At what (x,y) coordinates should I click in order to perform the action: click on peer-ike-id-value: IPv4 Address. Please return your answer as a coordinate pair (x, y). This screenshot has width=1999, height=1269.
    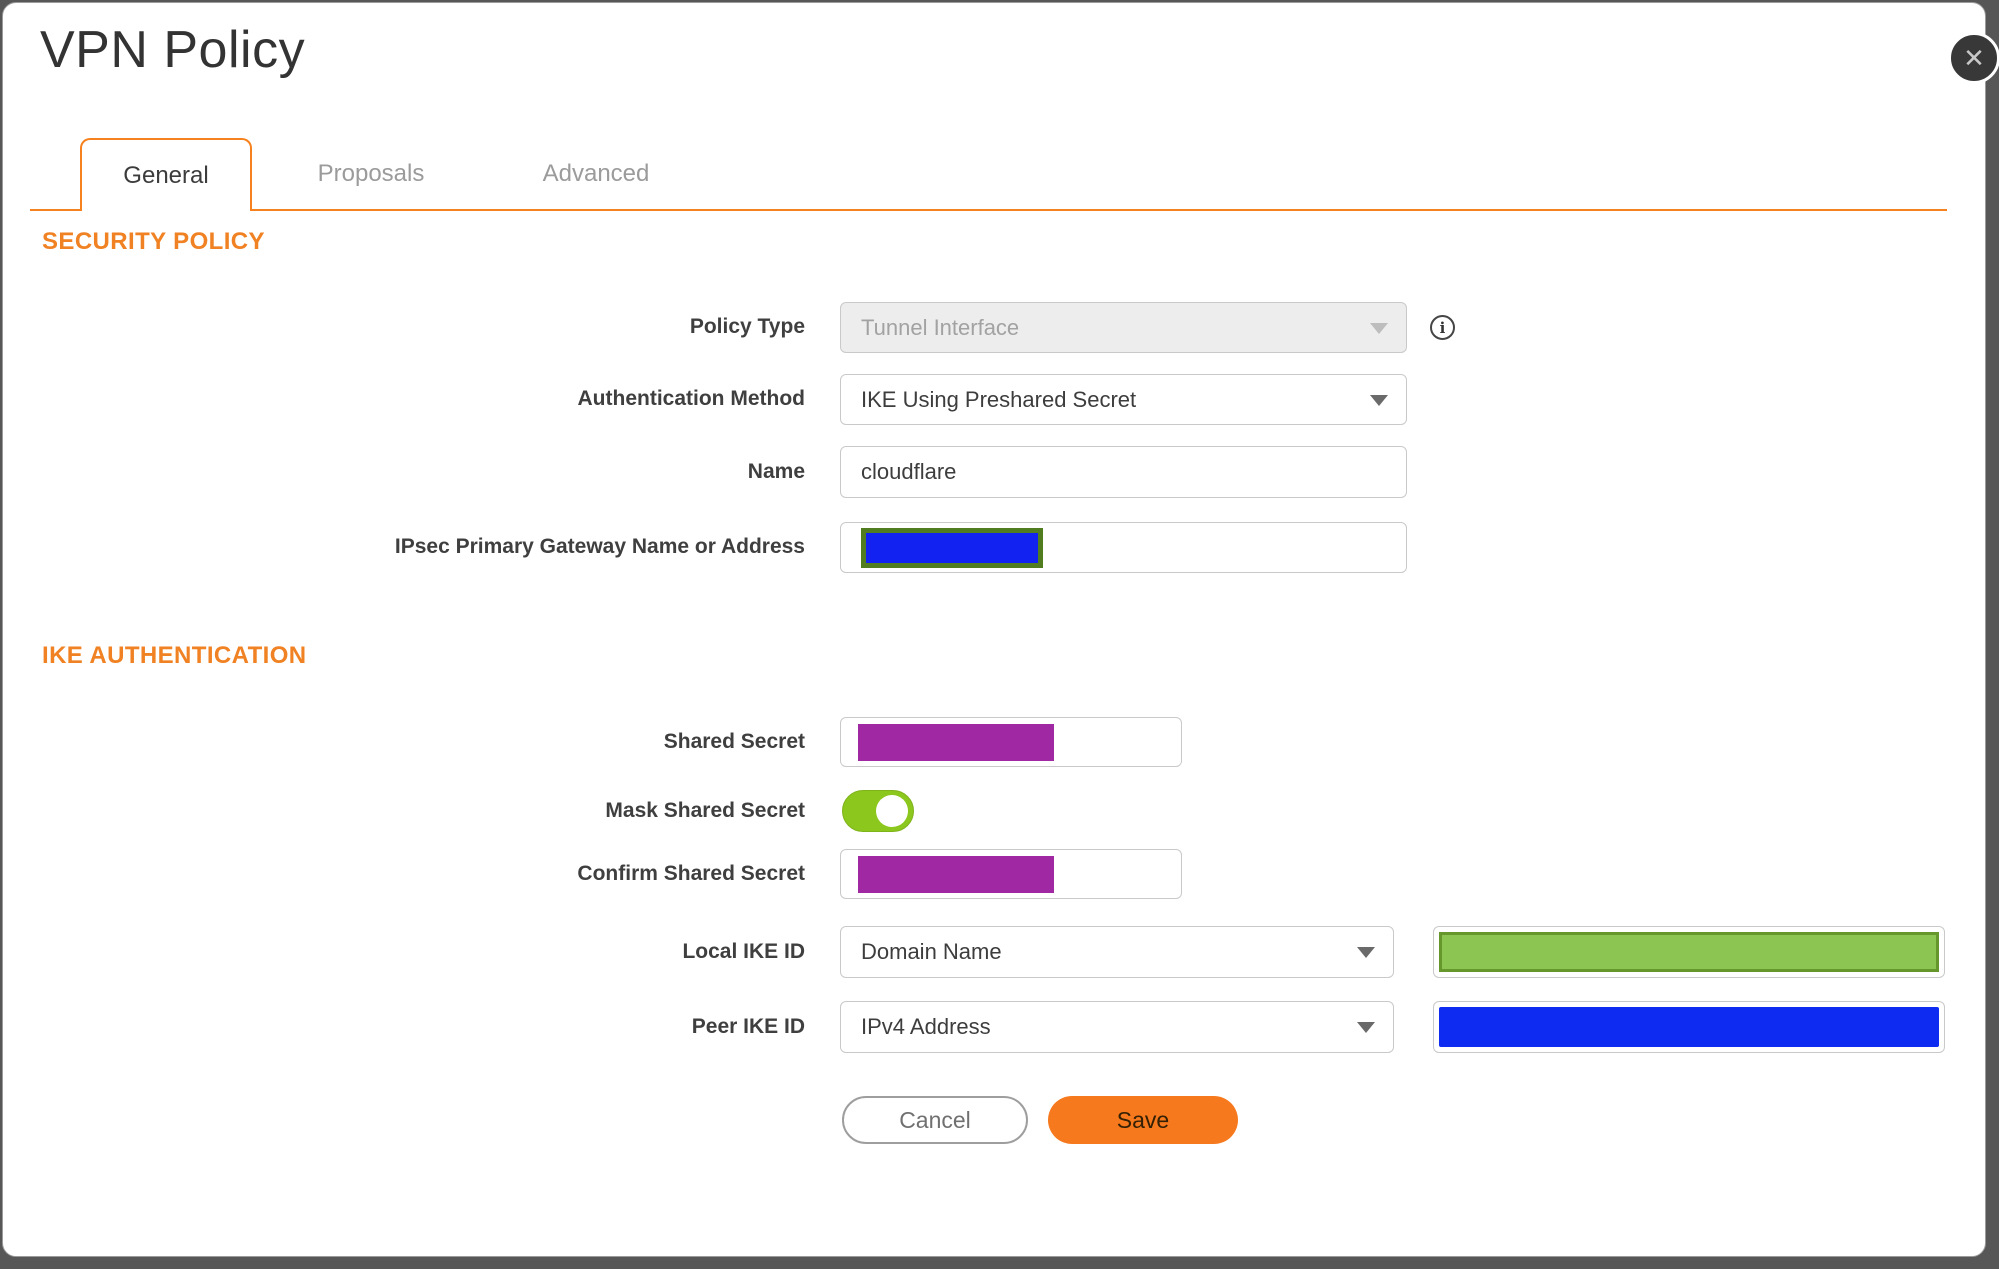
    Looking at the image, I should click on (926, 1026).